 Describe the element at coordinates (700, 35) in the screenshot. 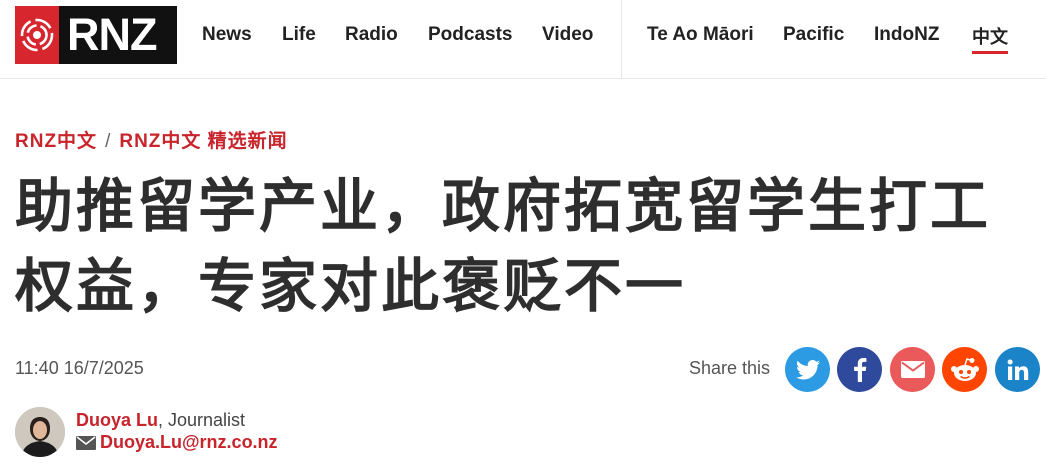

I see `nav-te-ao-maori: Te Ao Māori` at that location.